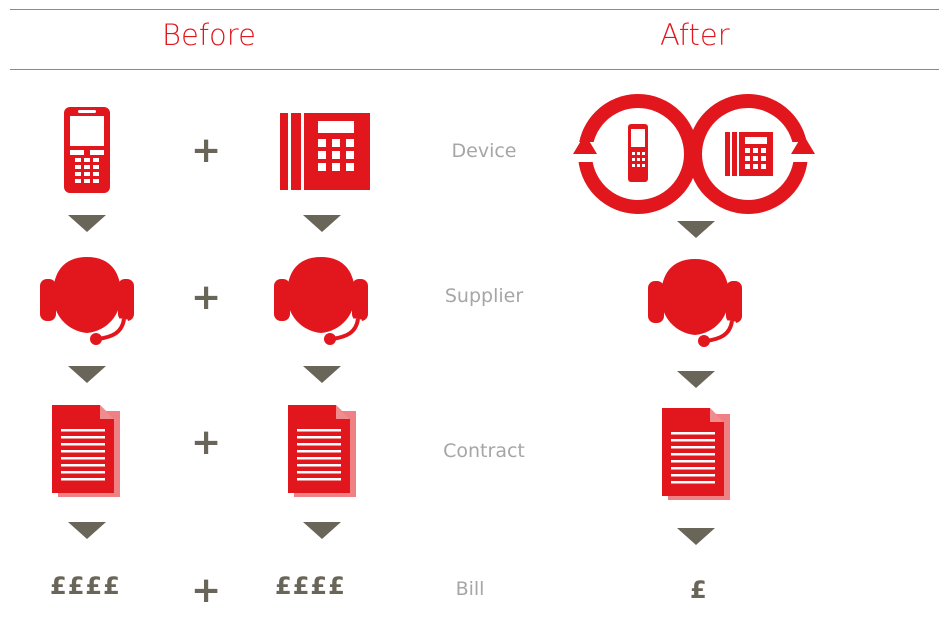 Image resolution: width=941 pixels, height=637 pixels. Describe the element at coordinates (694, 154) in the screenshot. I see `combined-device-cycle-icon` at that location.